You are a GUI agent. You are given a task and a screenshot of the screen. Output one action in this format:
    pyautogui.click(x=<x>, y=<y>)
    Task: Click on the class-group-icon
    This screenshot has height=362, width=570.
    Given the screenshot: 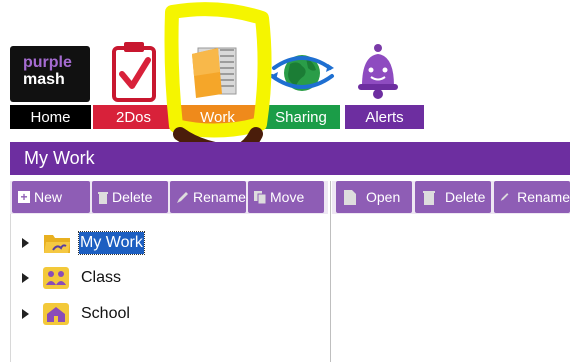 What is the action you would take?
    pyautogui.click(x=56, y=278)
    